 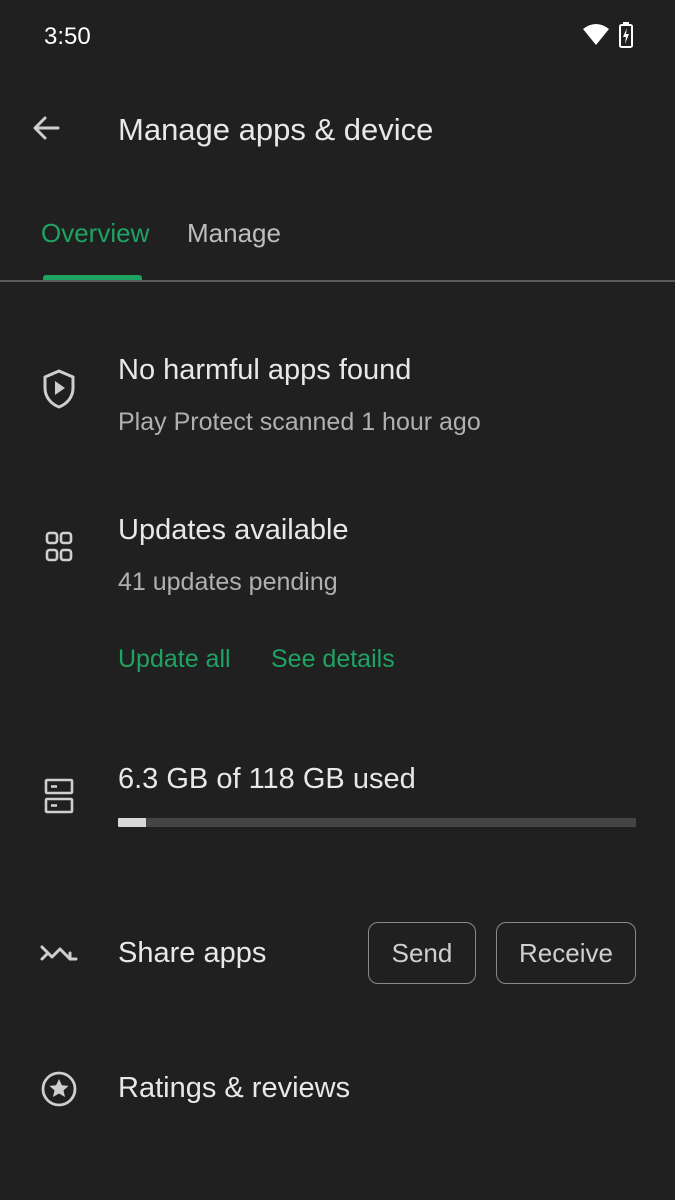 I want to click on battery-charging-icon, so click(x=626, y=37).